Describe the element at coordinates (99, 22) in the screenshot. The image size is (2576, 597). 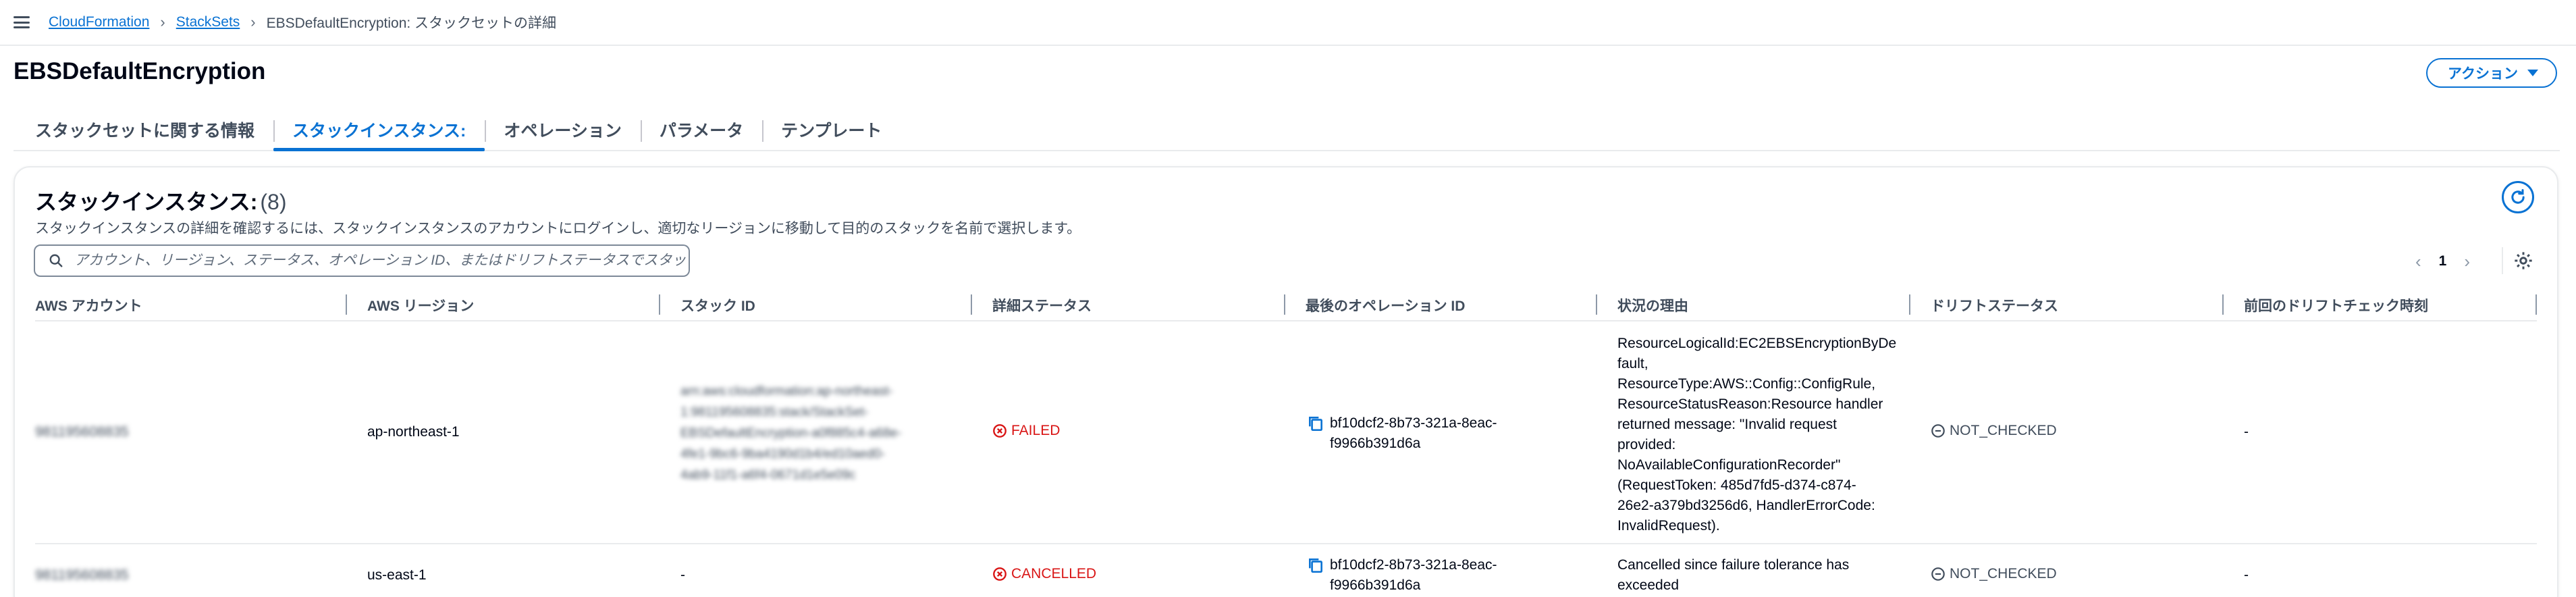
I see `breadcrumb-cloudformation: CloudFormation` at that location.